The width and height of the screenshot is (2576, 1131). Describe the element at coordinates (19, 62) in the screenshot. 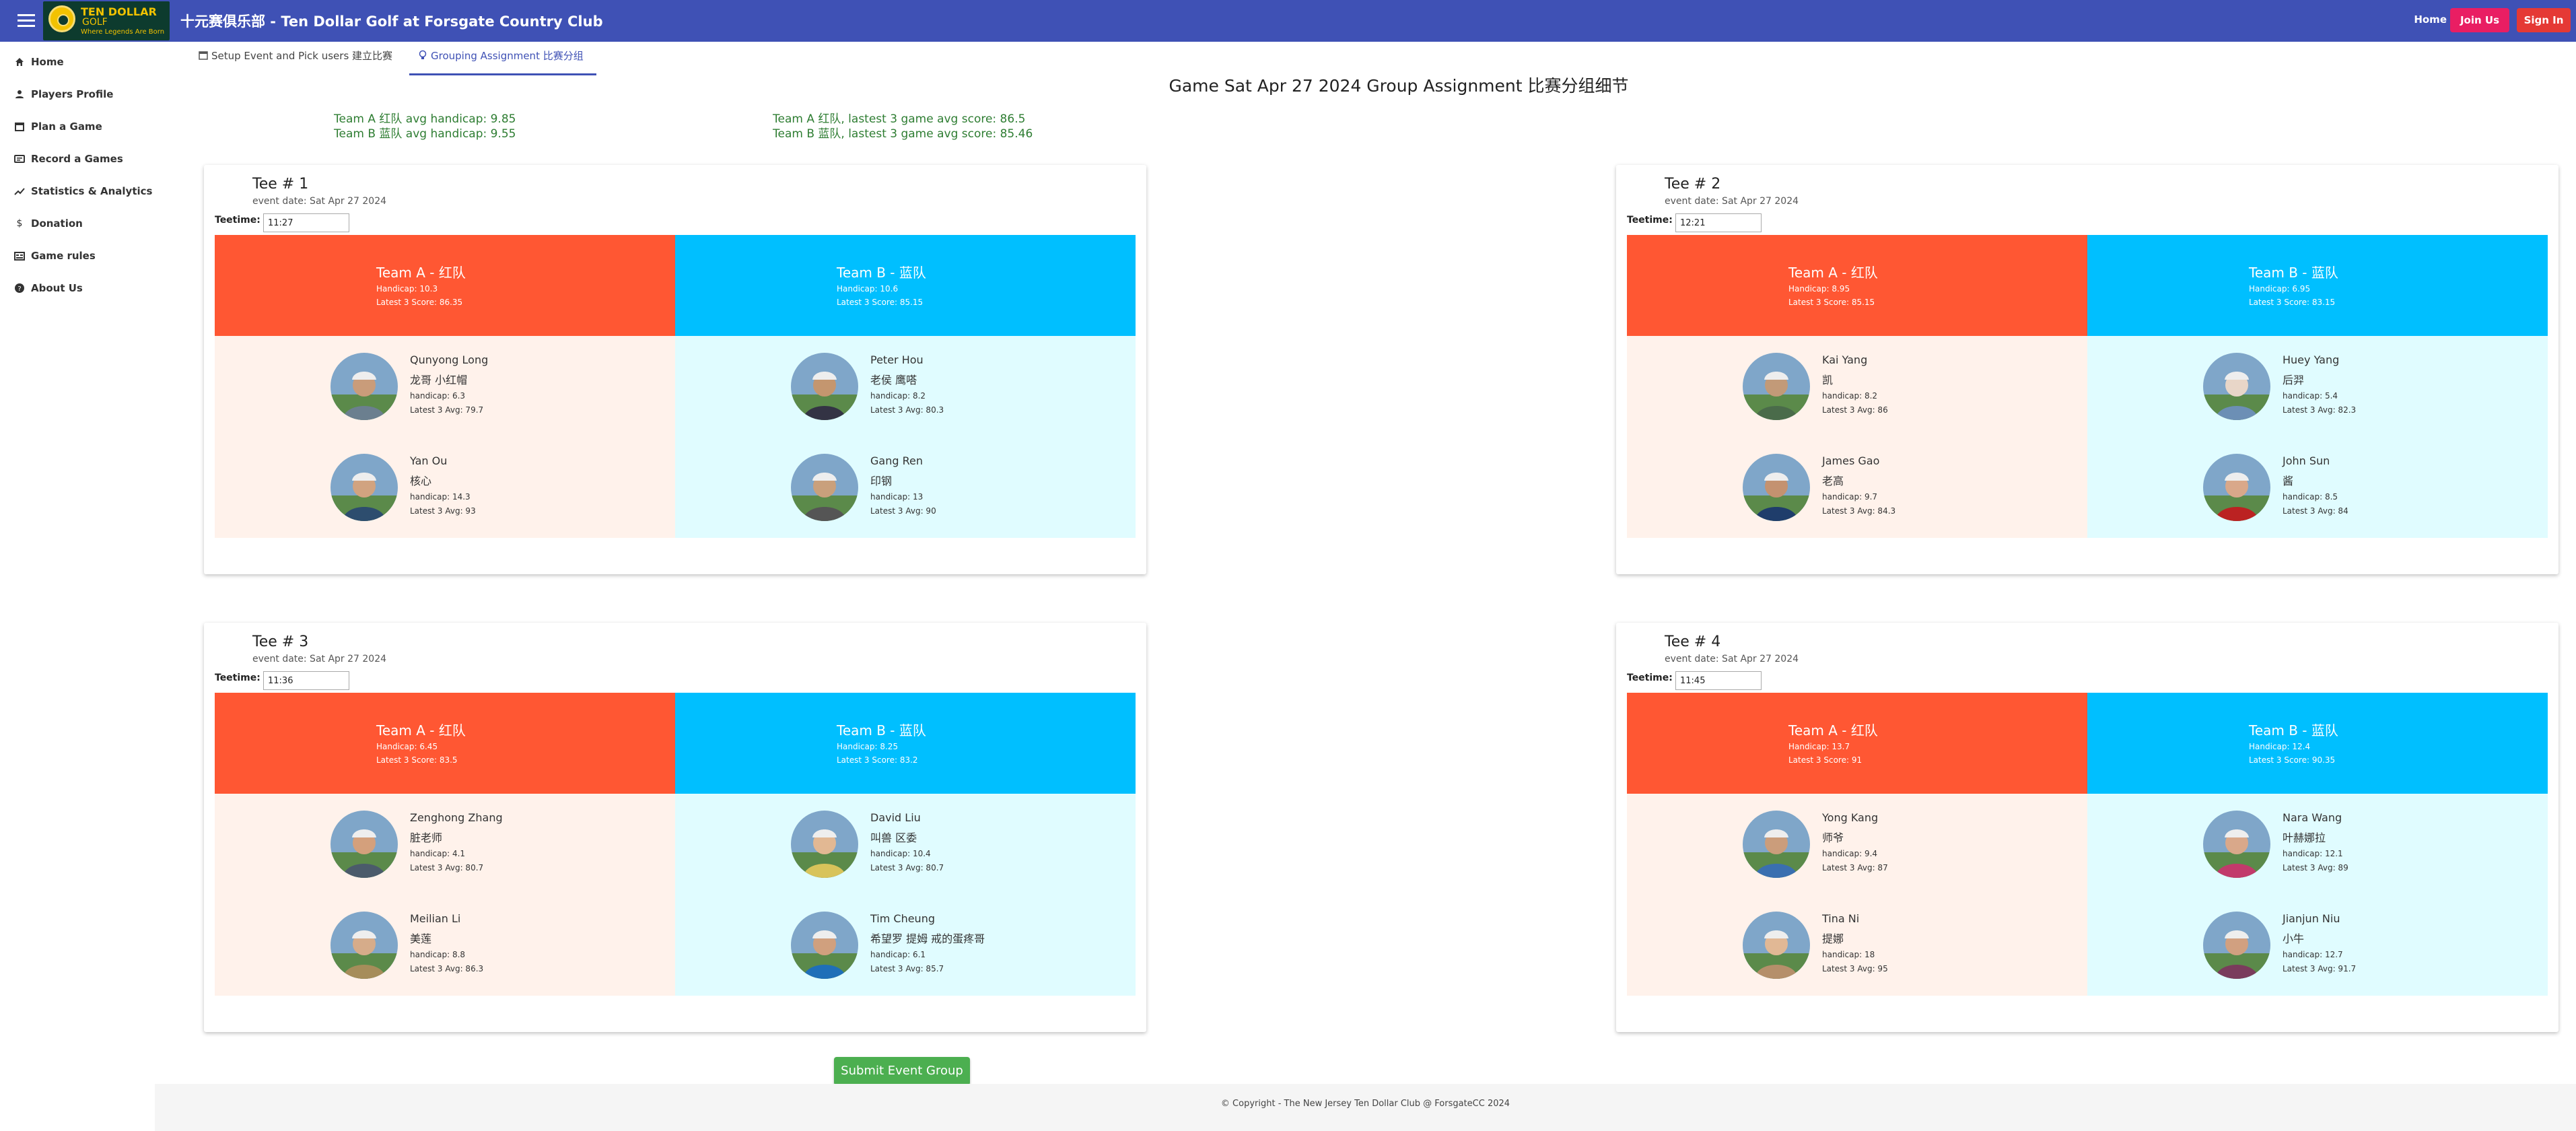

I see `home-icon` at that location.